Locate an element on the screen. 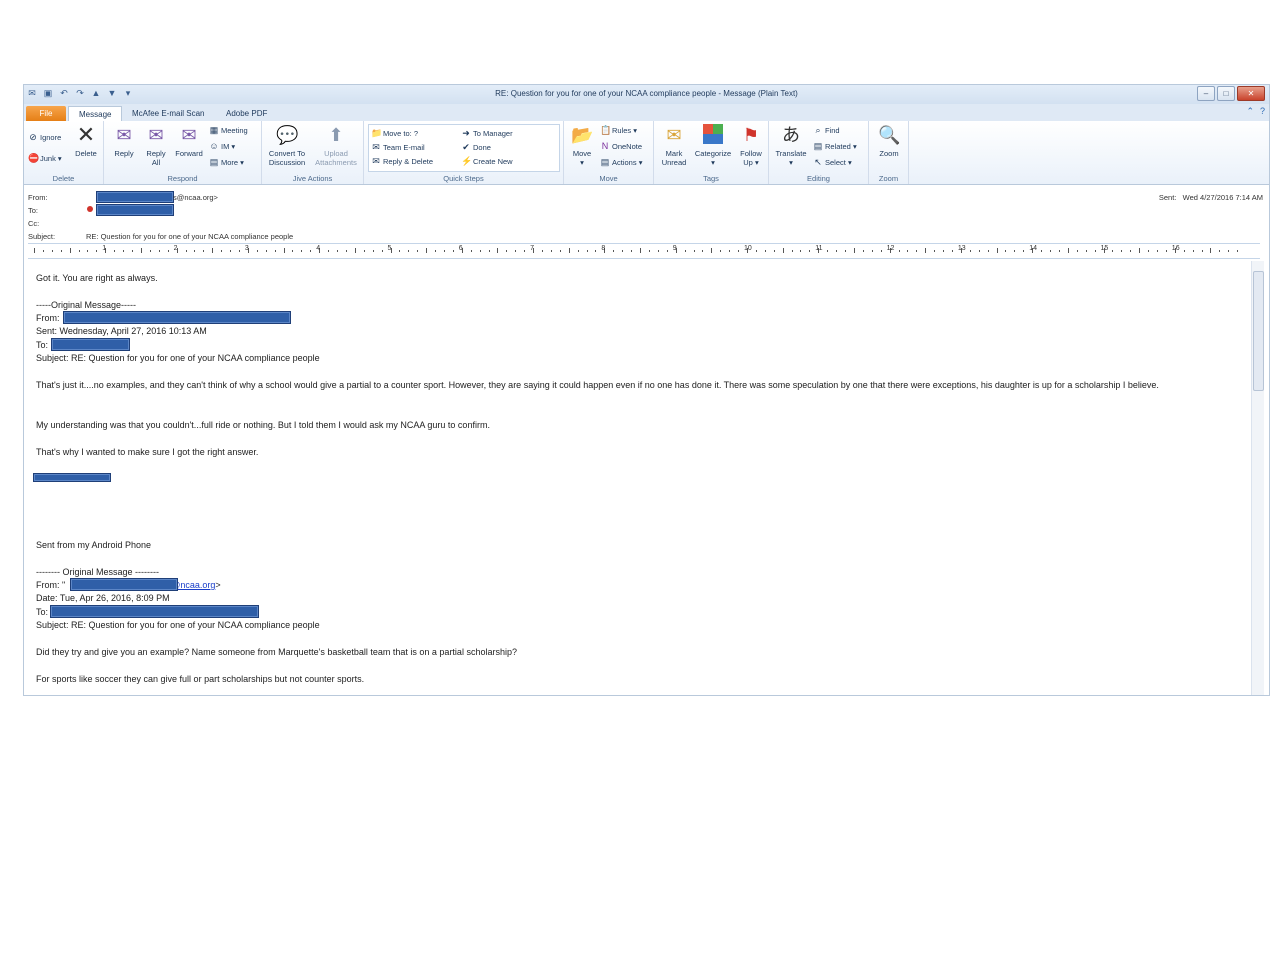  reply-delete-step: ✉ Reply & Delete is located at coordinates (402, 161).